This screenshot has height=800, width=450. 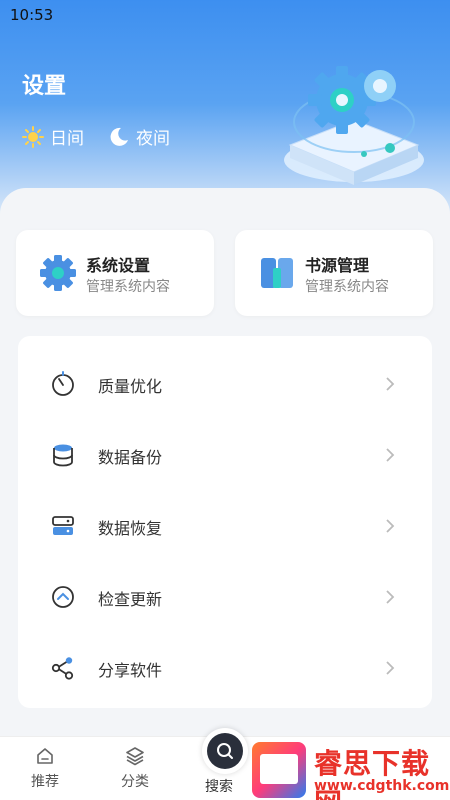 What do you see at coordinates (225, 597) in the screenshot?
I see `menu-item-check-update: 检查更新` at bounding box center [225, 597].